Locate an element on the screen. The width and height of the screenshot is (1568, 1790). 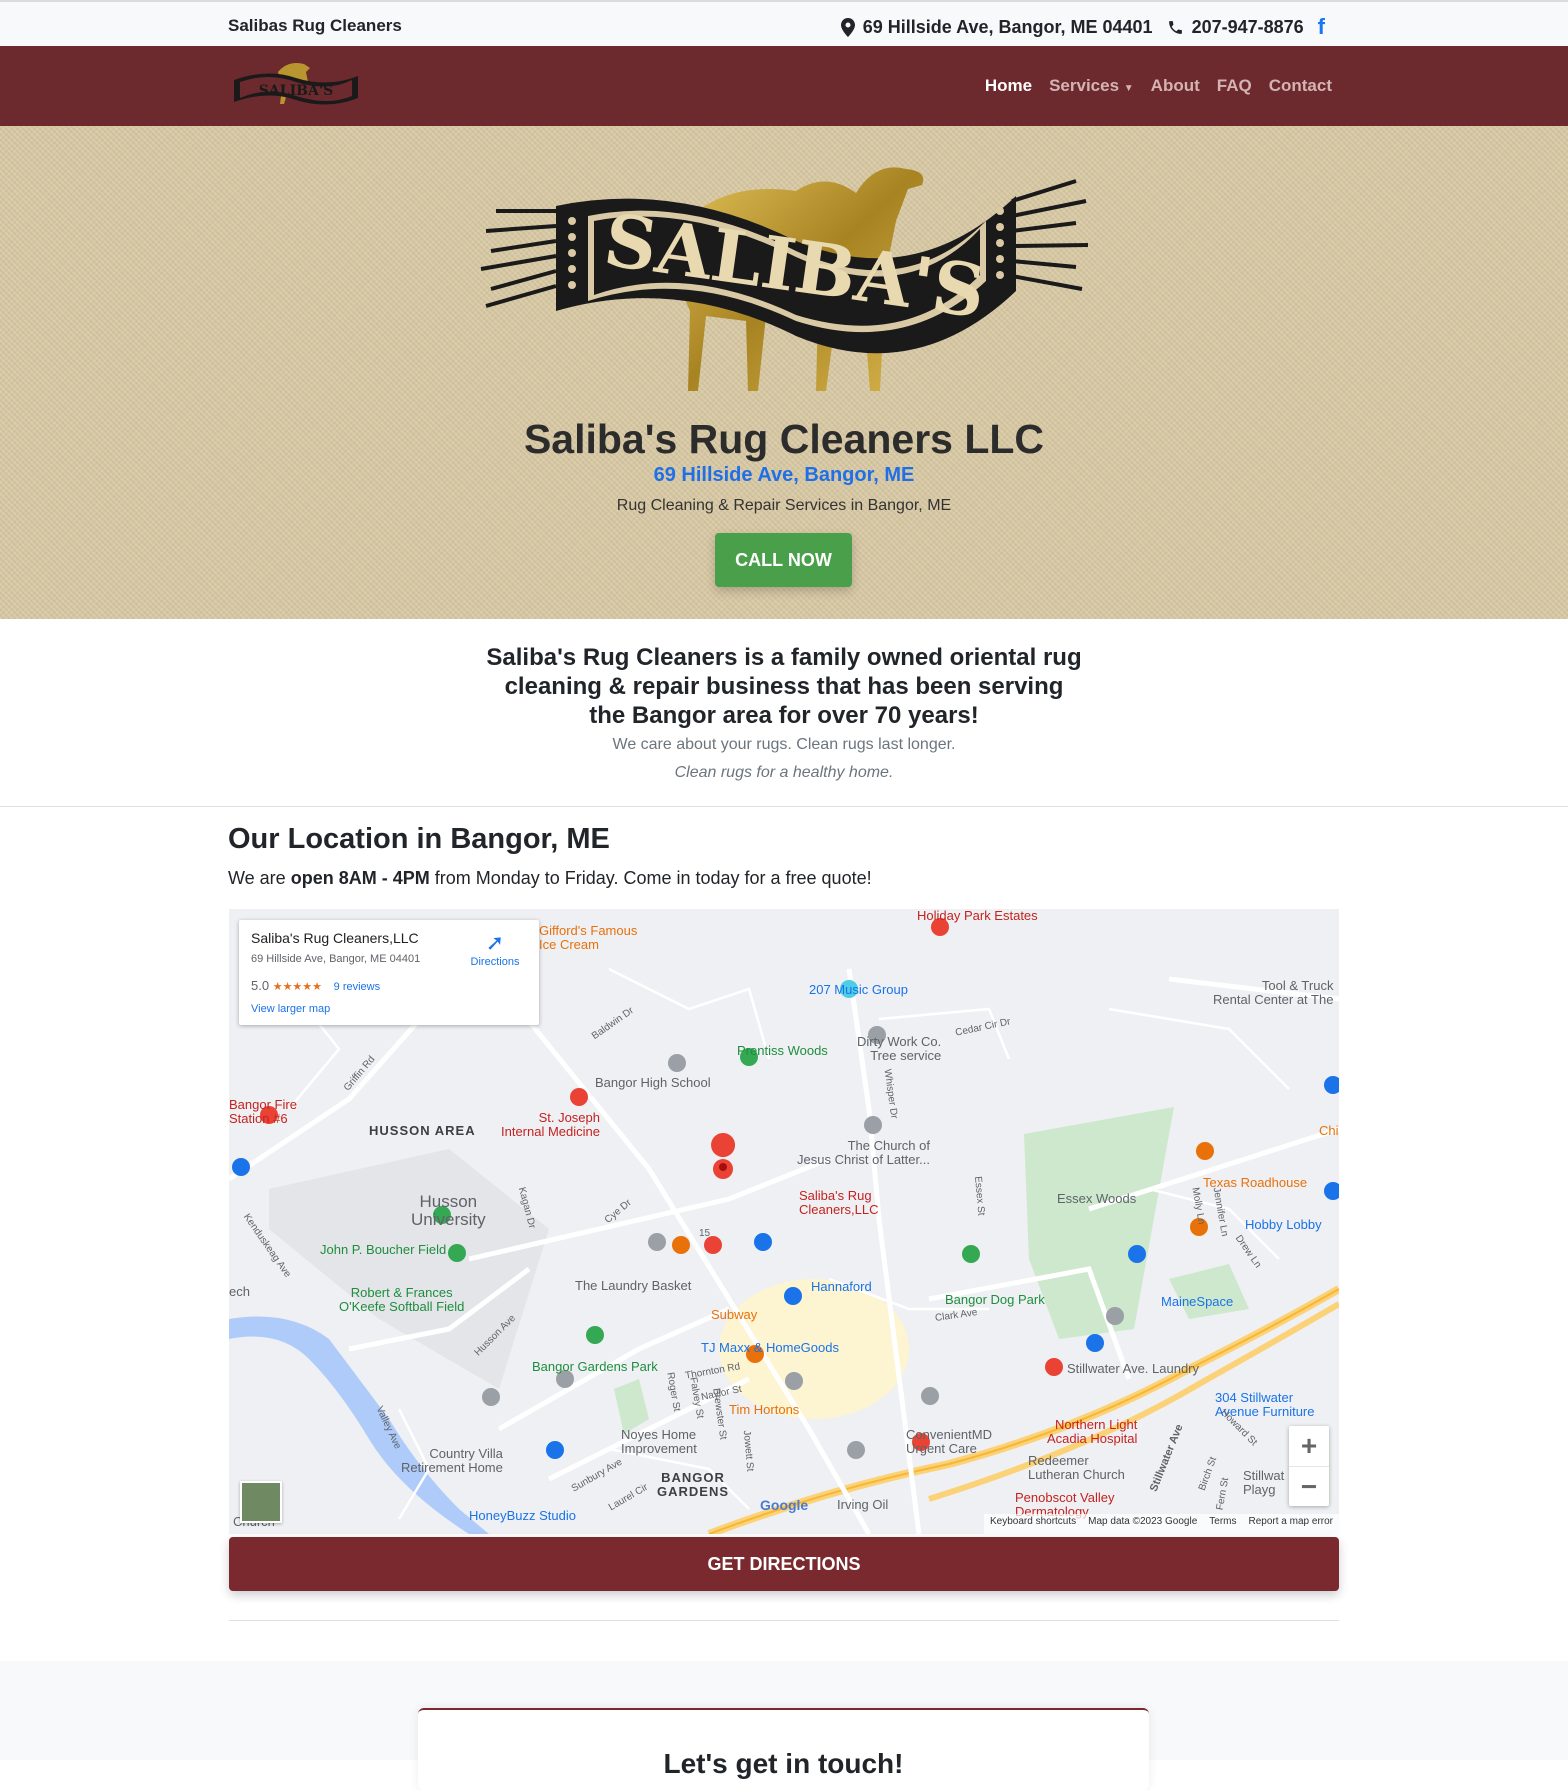
map-card-name: Saliba's Rug Cleaners,LLC is located at coordinates (335, 938).